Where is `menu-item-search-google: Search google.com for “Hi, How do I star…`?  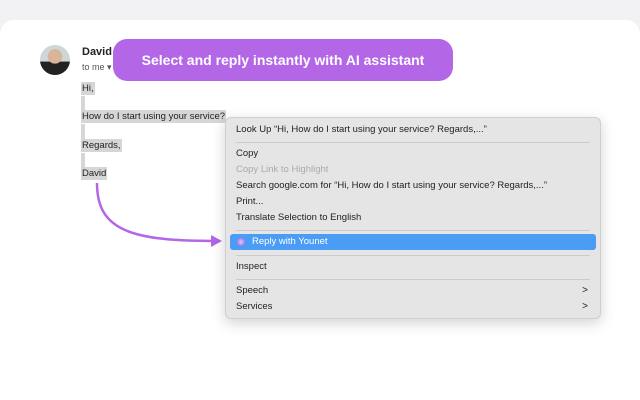
menu-item-search-google: Search google.com for “Hi, How do I star… is located at coordinates (413, 186).